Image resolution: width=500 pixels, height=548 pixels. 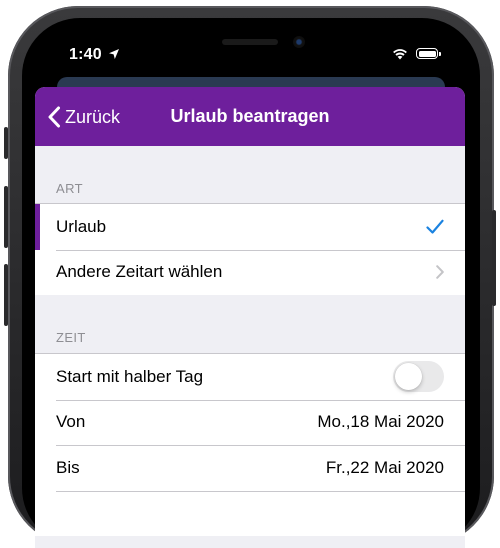 I want to click on section-header-zeit: ZEIT, so click(x=71, y=337).